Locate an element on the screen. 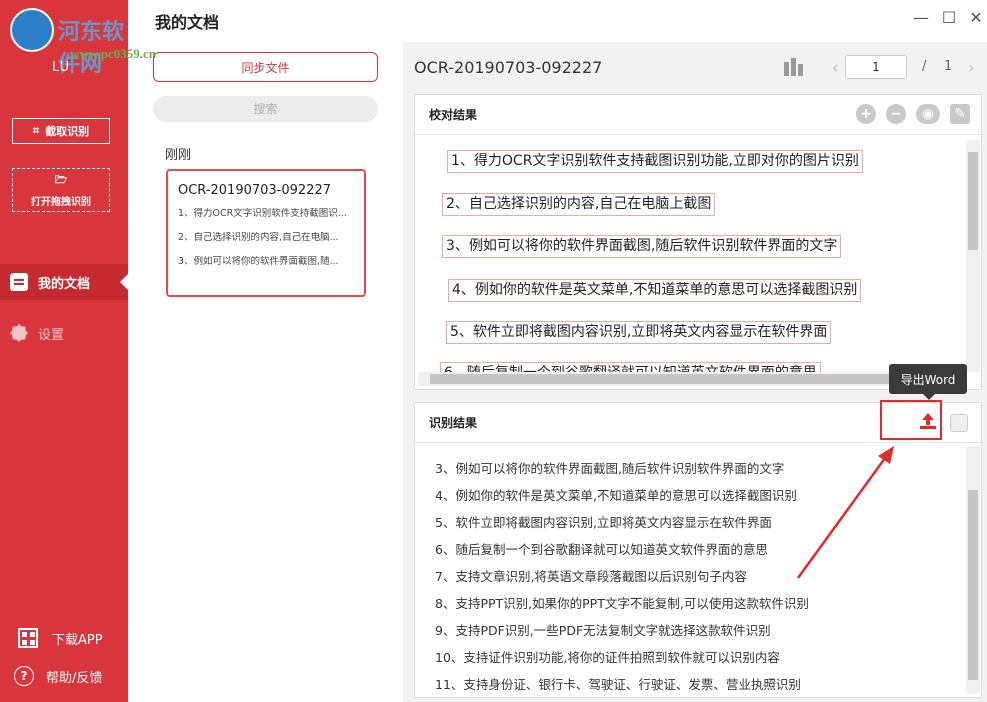  sidebar-item-my-documents: 我的文档 is located at coordinates (64, 282).